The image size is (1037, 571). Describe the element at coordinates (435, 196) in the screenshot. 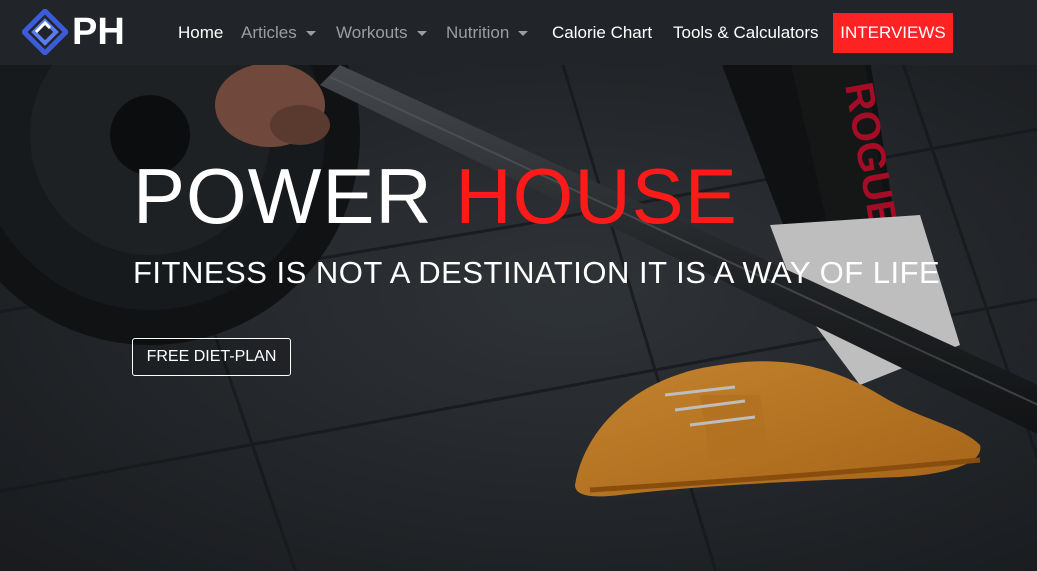

I see `hero-title: POWER HOUSE` at that location.